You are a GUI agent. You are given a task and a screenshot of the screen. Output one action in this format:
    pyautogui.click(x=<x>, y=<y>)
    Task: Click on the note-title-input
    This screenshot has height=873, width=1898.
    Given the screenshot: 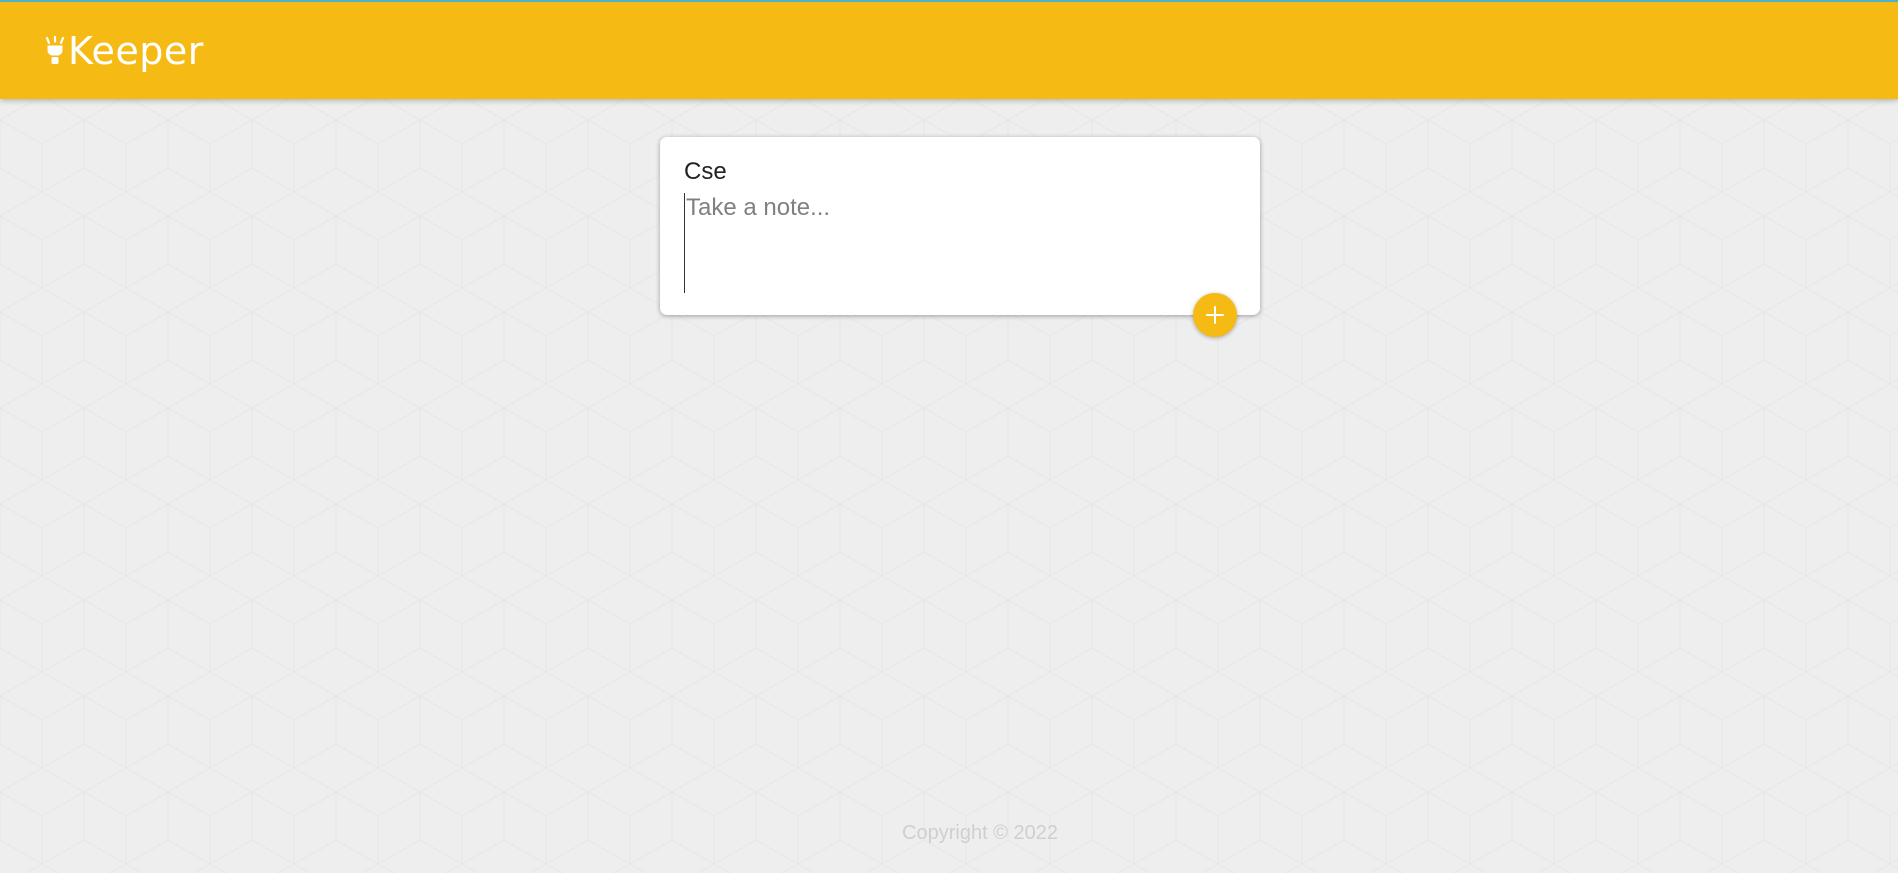 What is the action you would take?
    pyautogui.click(x=954, y=172)
    